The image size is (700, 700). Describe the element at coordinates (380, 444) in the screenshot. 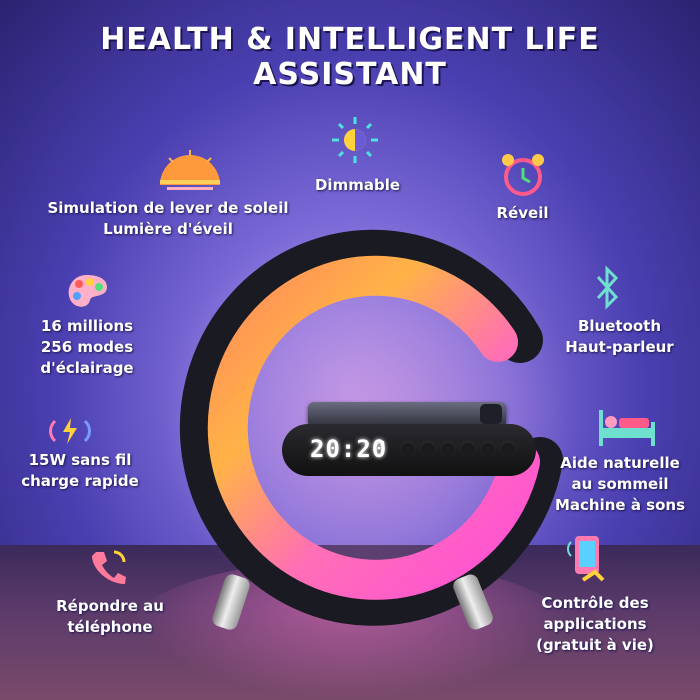

I see `clock-indicator: PM` at that location.